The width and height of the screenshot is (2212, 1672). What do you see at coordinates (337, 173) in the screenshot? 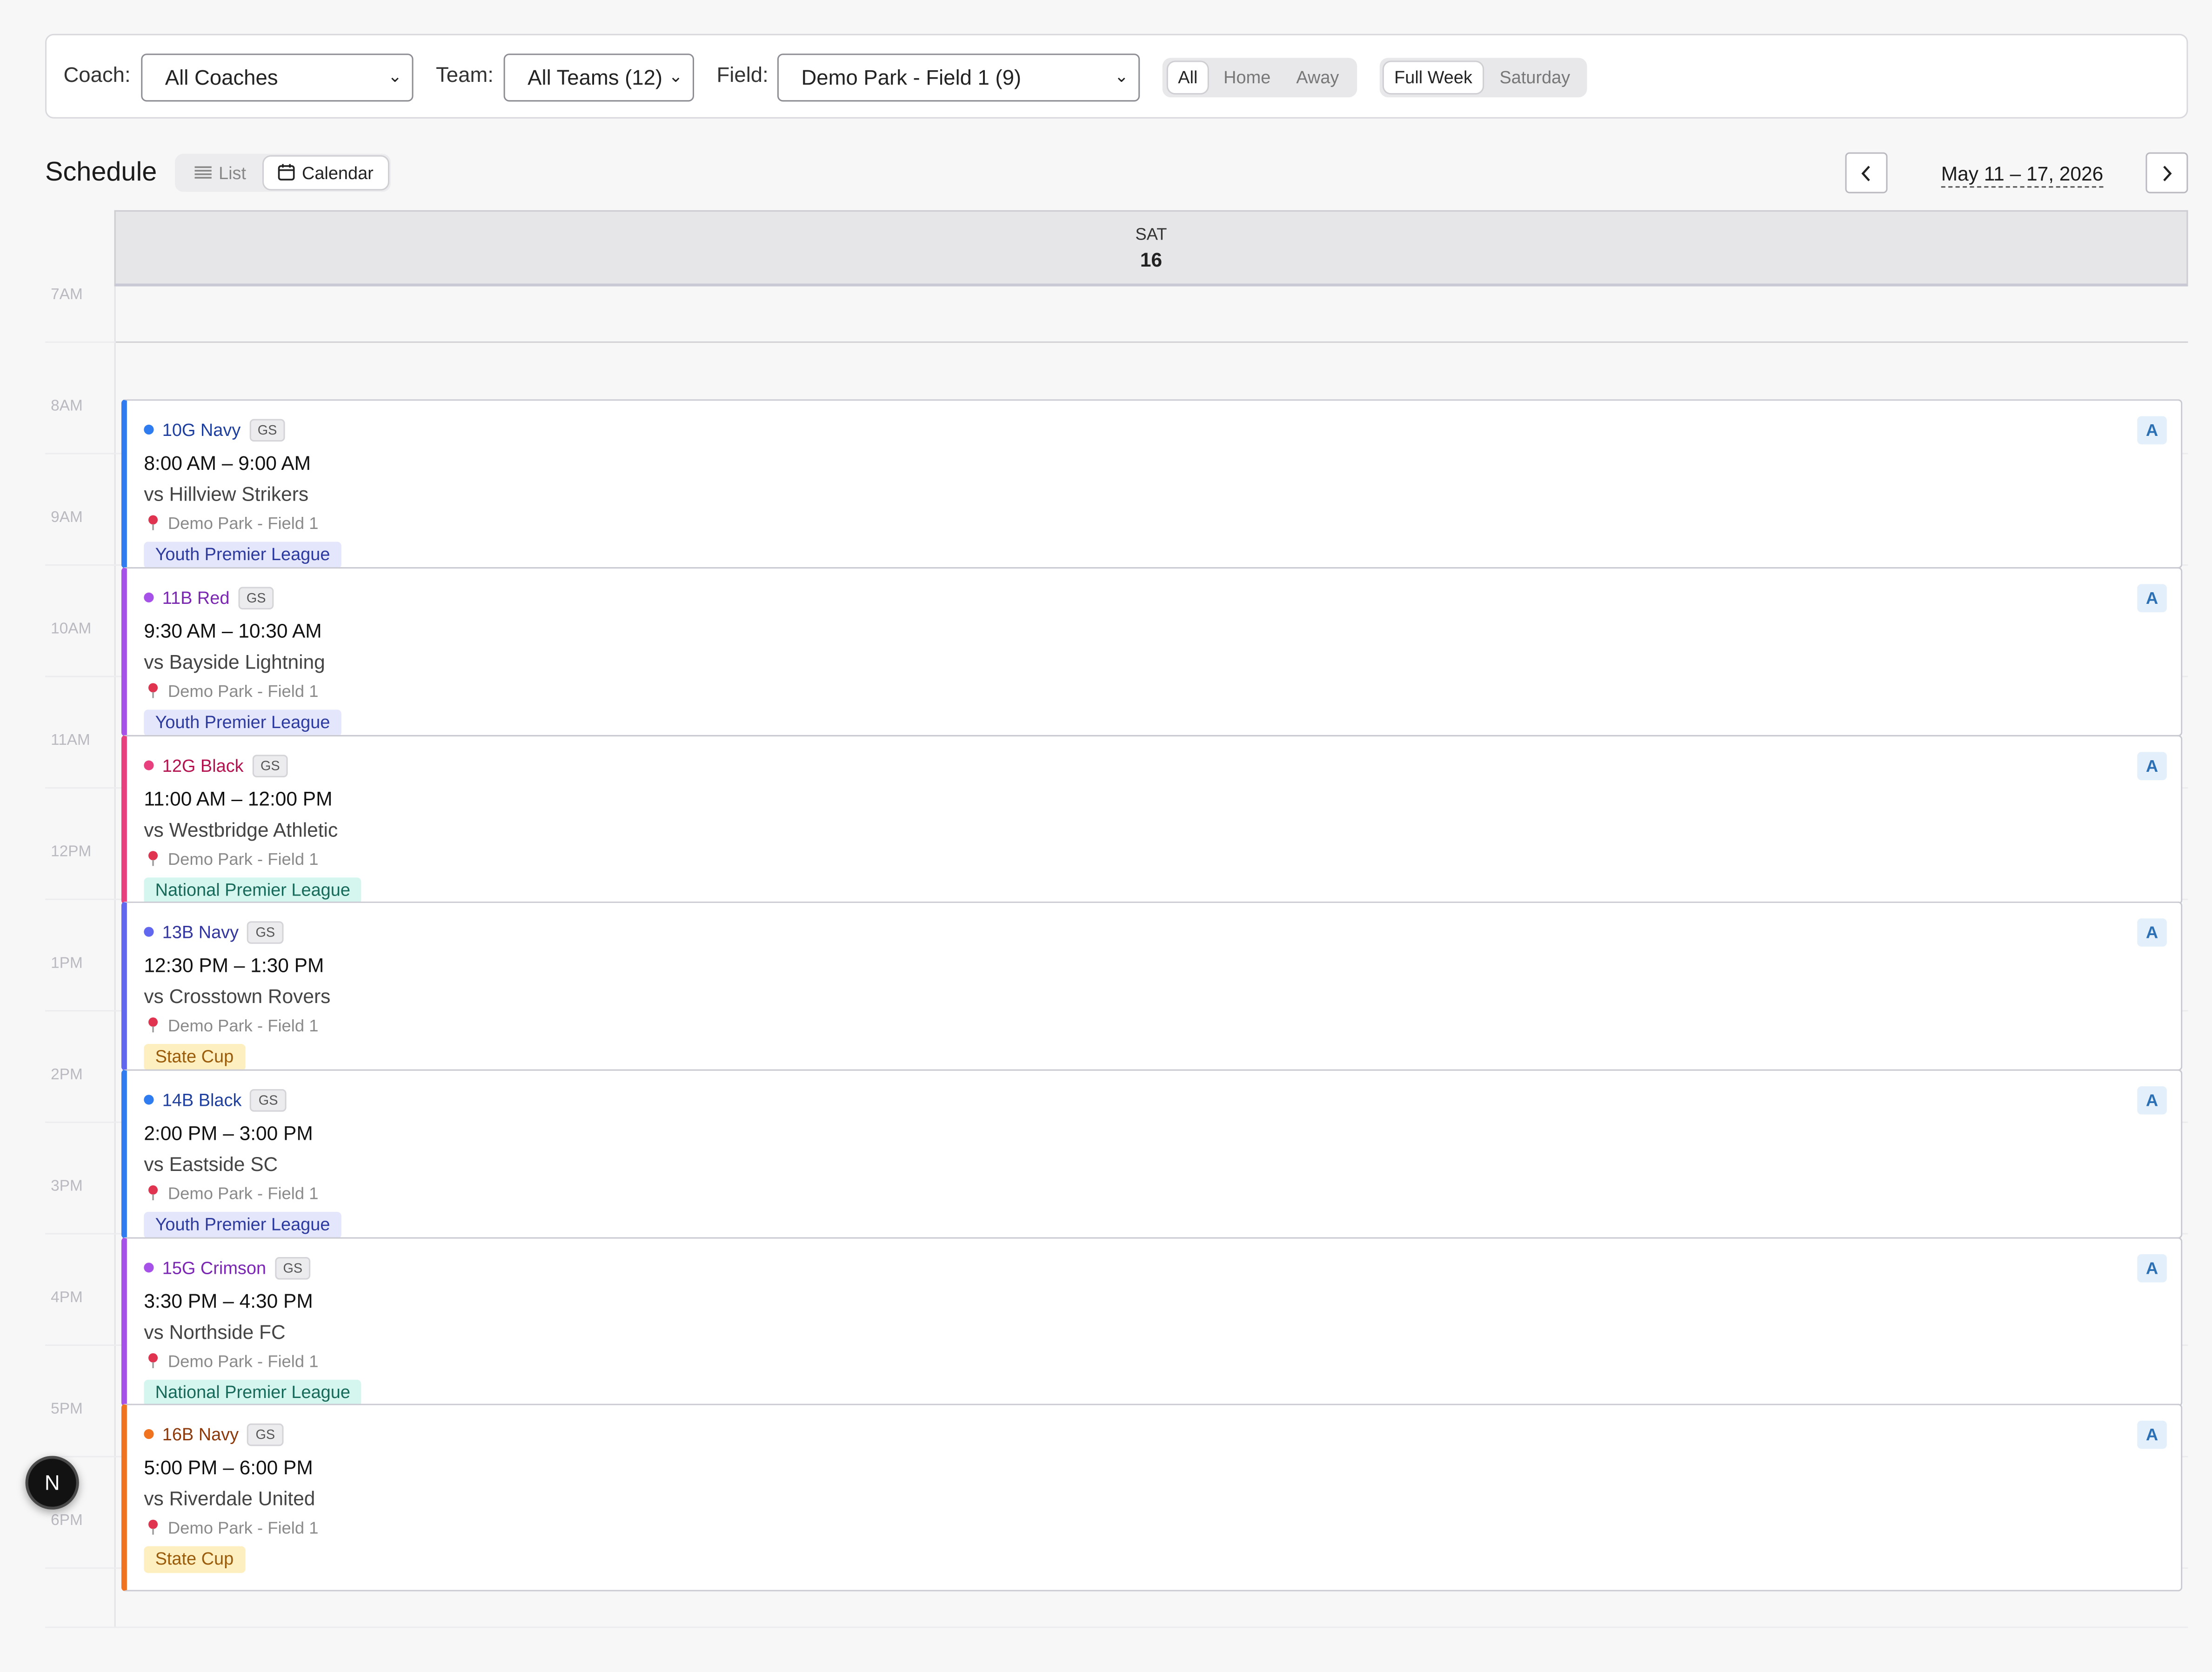
I see `calendar-view-label: Calendar` at bounding box center [337, 173].